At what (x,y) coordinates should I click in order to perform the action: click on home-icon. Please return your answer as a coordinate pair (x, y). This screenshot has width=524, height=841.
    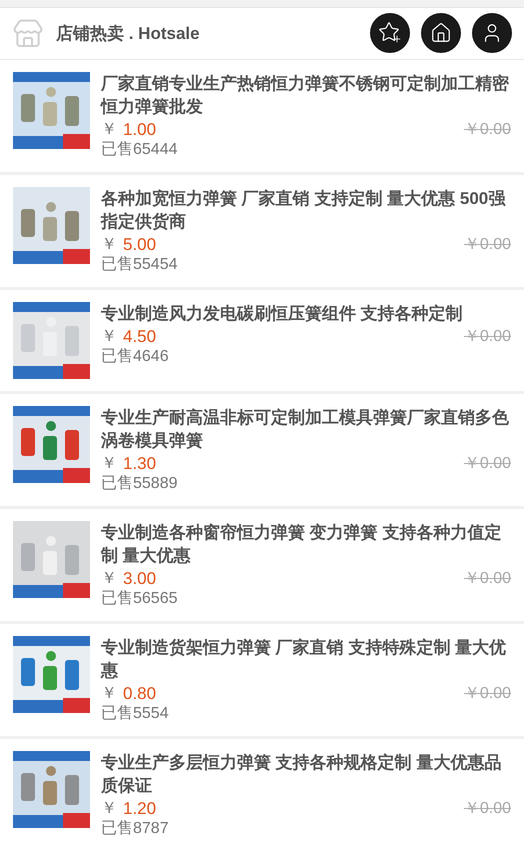
    Looking at the image, I should click on (441, 33).